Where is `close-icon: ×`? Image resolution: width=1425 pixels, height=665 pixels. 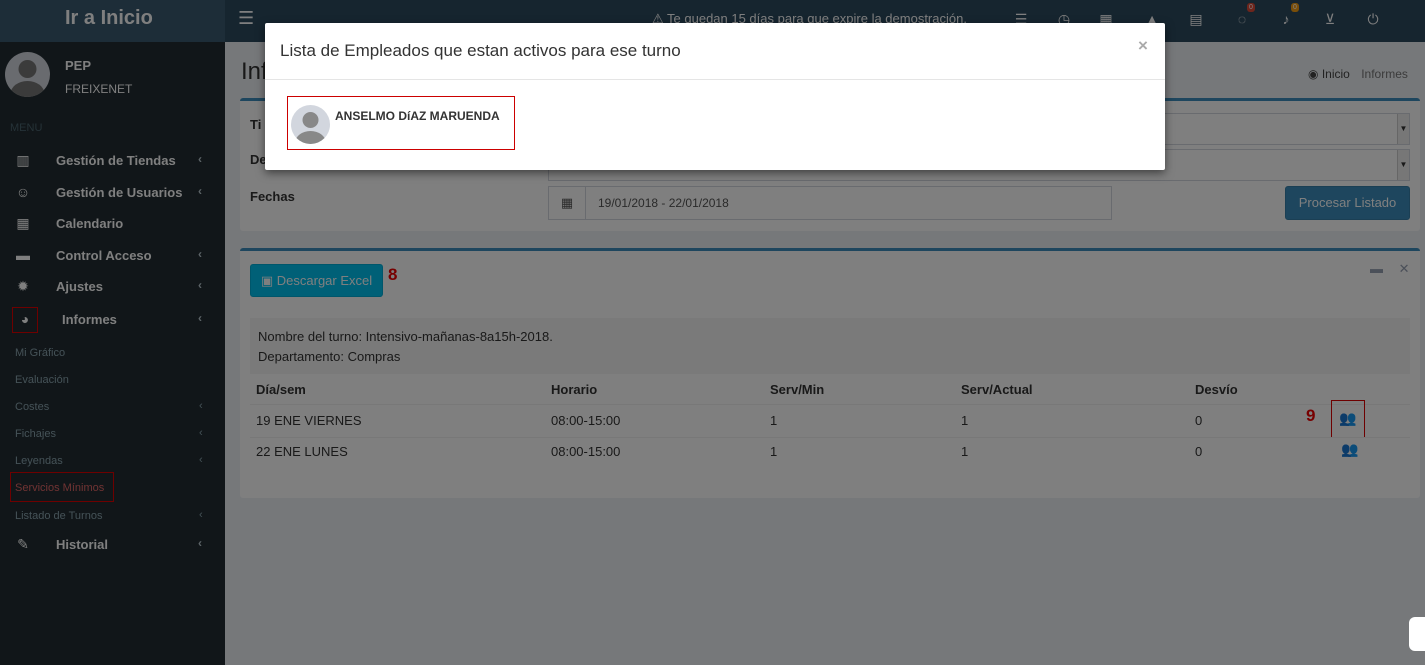 close-icon: × is located at coordinates (1143, 46).